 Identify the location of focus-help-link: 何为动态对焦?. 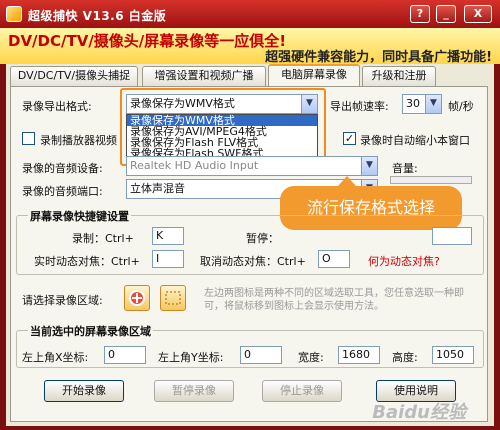
(404, 261).